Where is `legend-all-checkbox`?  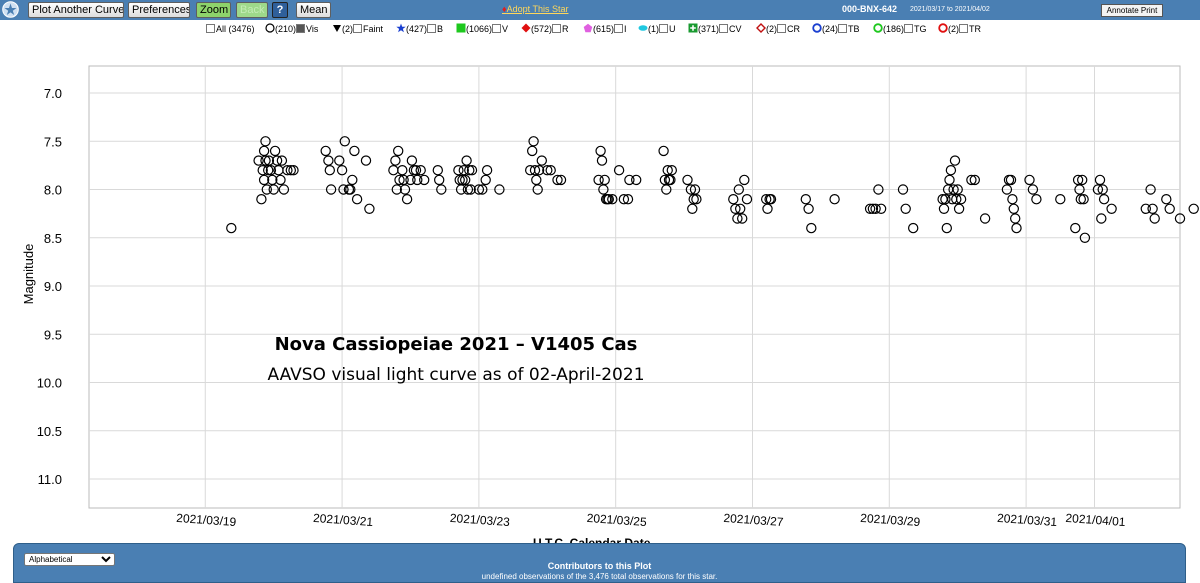 legend-all-checkbox is located at coordinates (210, 28).